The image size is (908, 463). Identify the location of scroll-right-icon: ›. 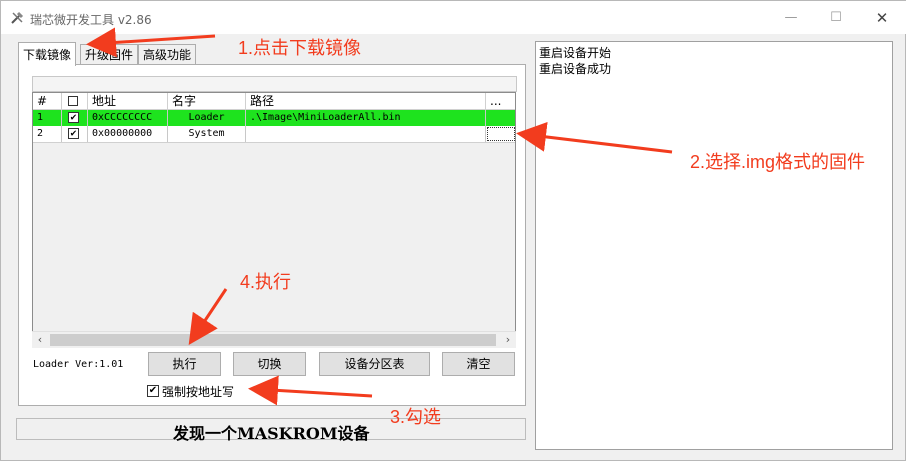
(508, 340).